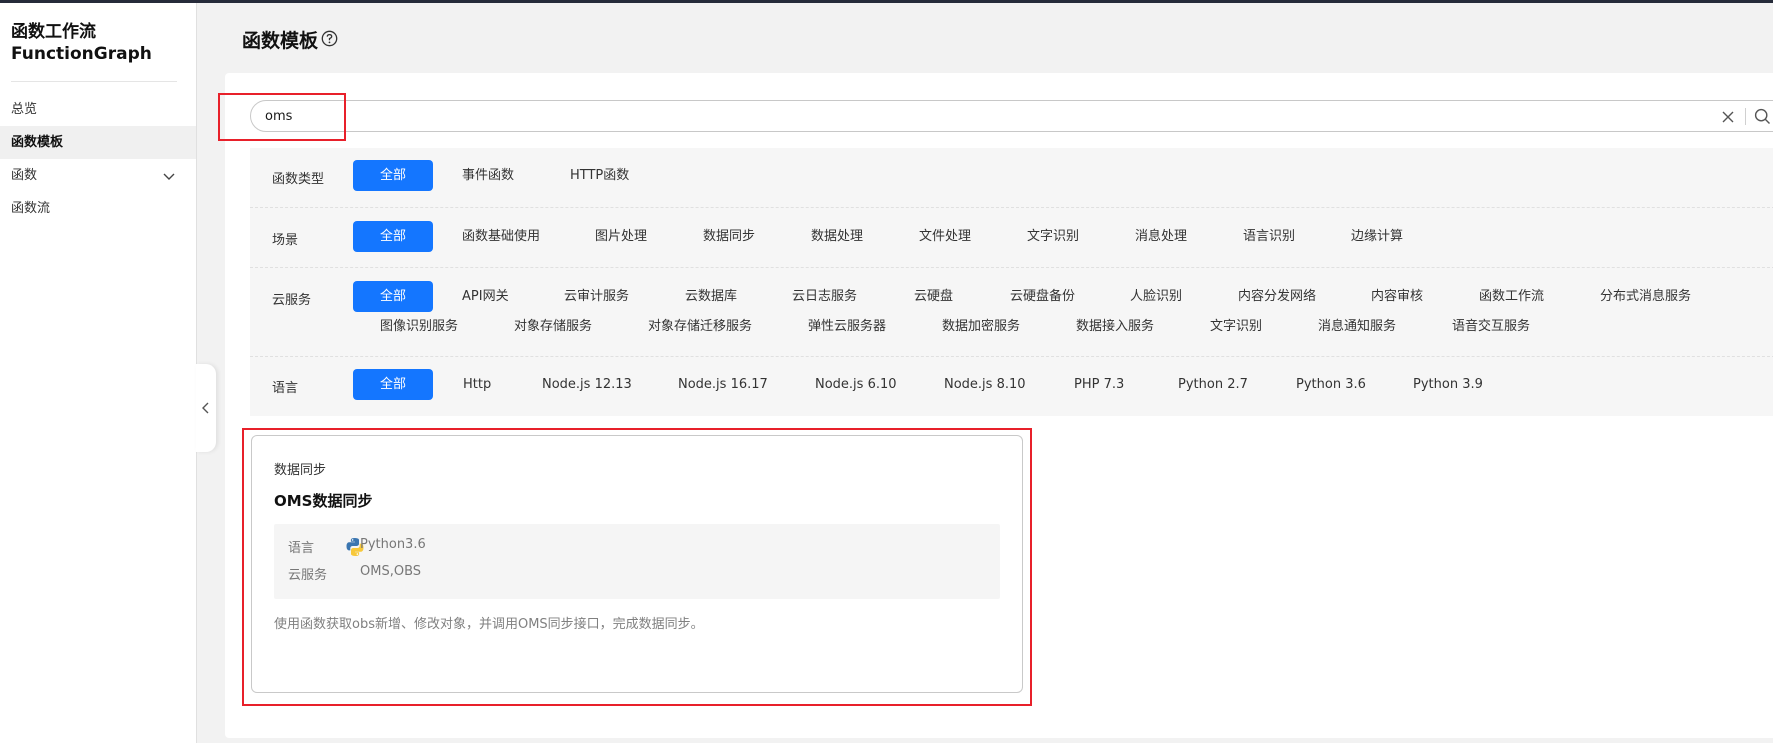  What do you see at coordinates (981, 326) in the screenshot?
I see `filter-option: 数据加密服务` at bounding box center [981, 326].